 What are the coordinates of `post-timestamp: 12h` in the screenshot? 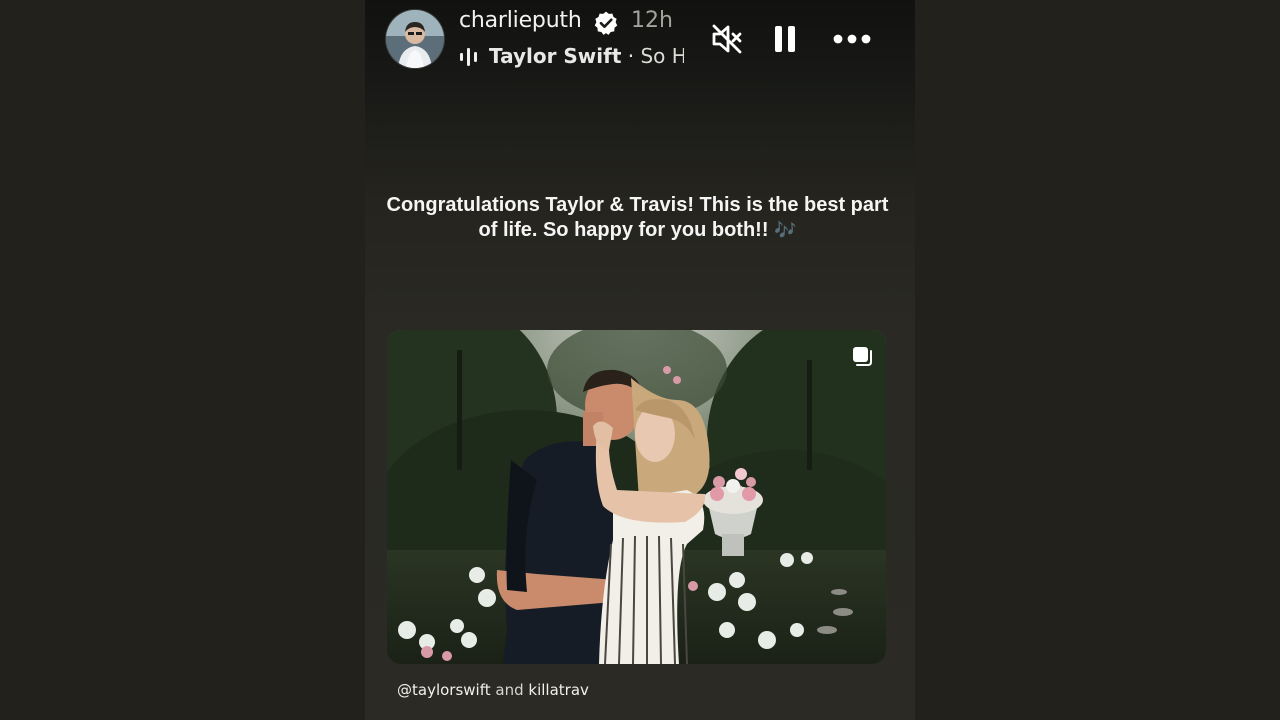 It's located at (652, 20).